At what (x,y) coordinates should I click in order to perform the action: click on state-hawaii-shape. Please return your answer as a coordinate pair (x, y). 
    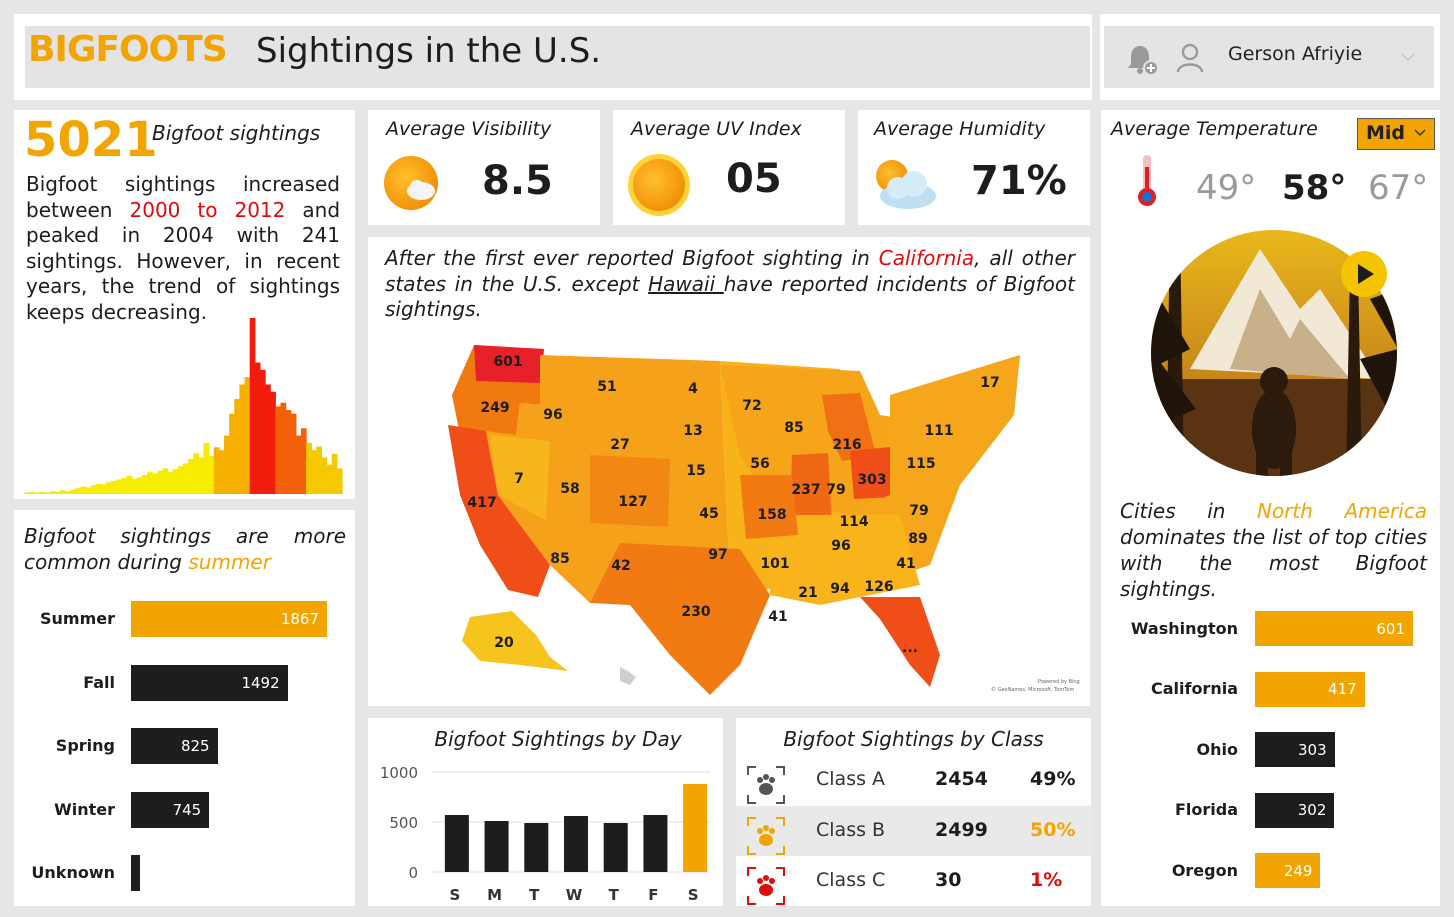
    Looking at the image, I should click on (628, 676).